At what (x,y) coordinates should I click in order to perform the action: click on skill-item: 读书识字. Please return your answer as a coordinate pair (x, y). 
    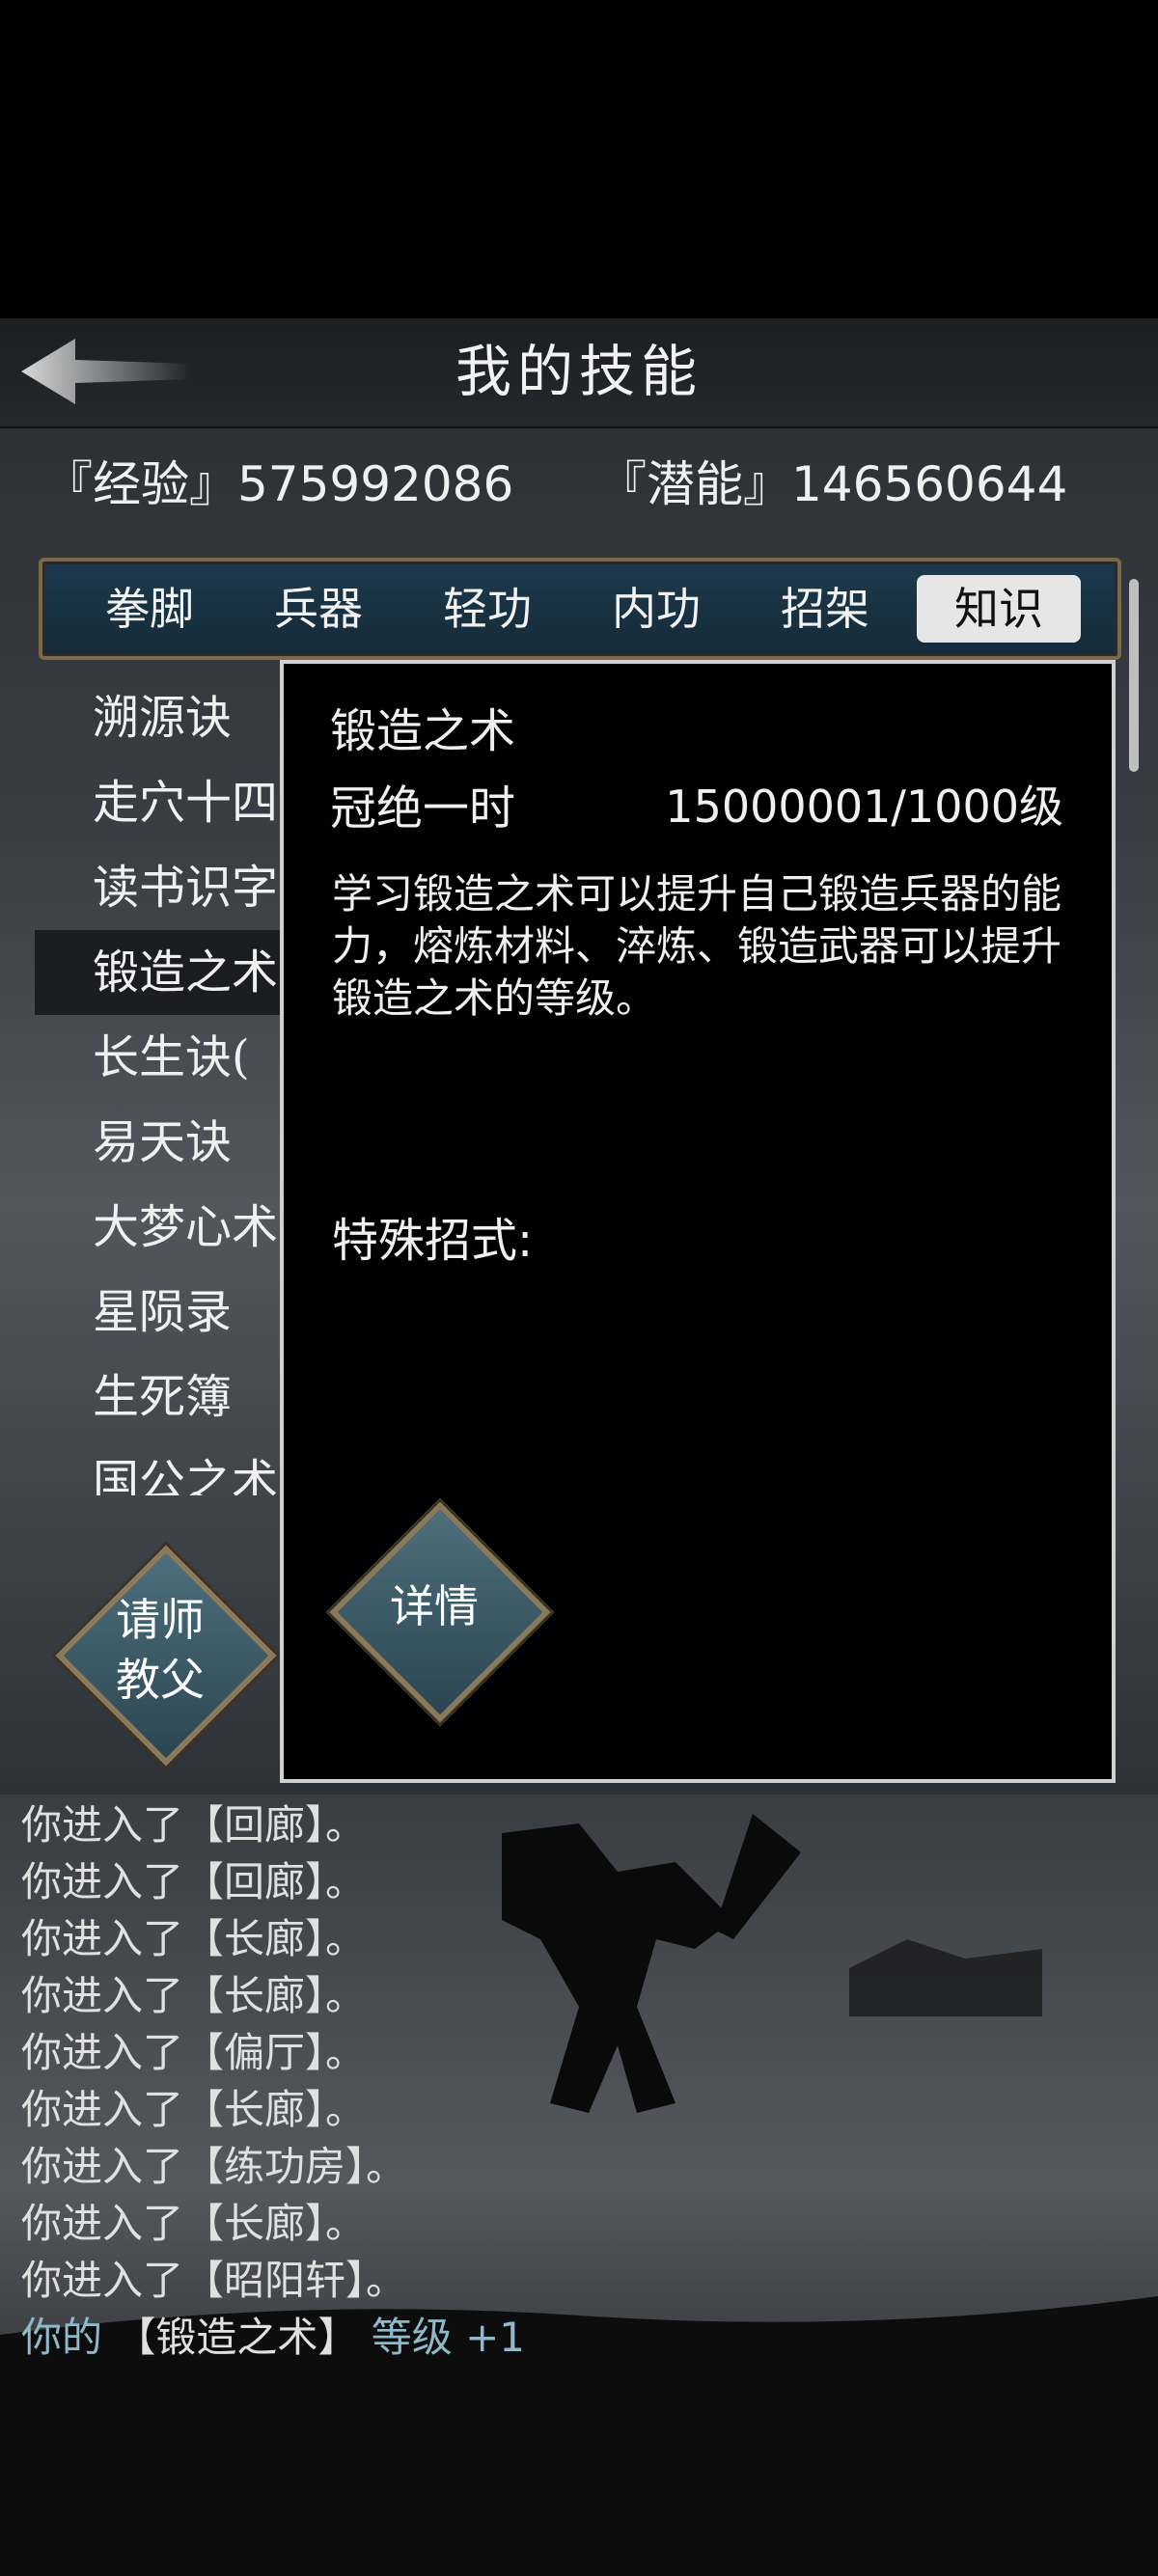
    Looking at the image, I should click on (175, 887).